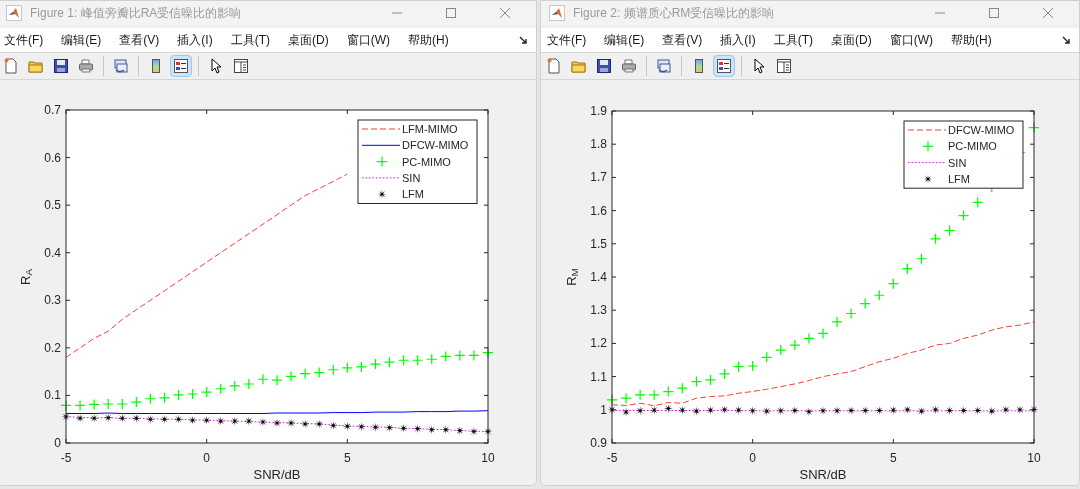 This screenshot has height=489, width=1080. I want to click on window-title: Figure 2: 频谱质心RM受信噪比的影响, so click(674, 13).